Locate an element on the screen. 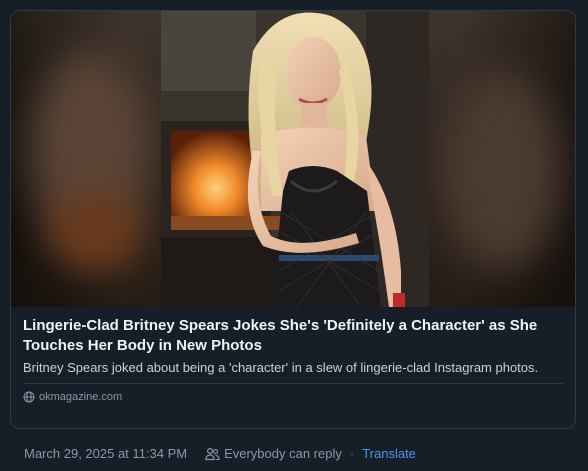  reply-setting-label: Everybody can reply is located at coordinates (283, 453).